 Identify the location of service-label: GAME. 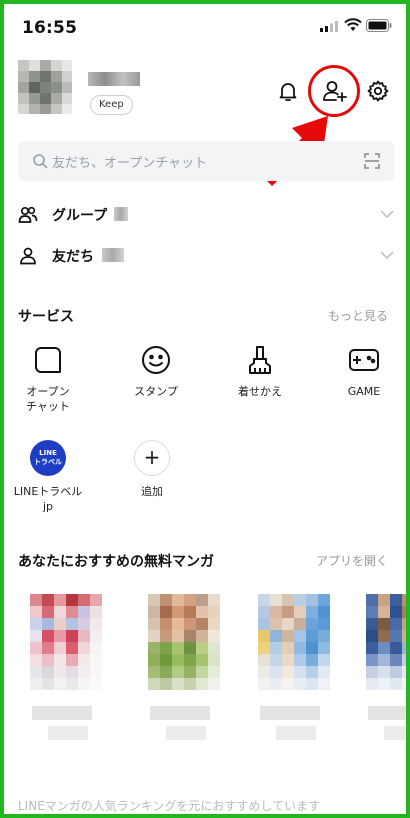
(364, 391).